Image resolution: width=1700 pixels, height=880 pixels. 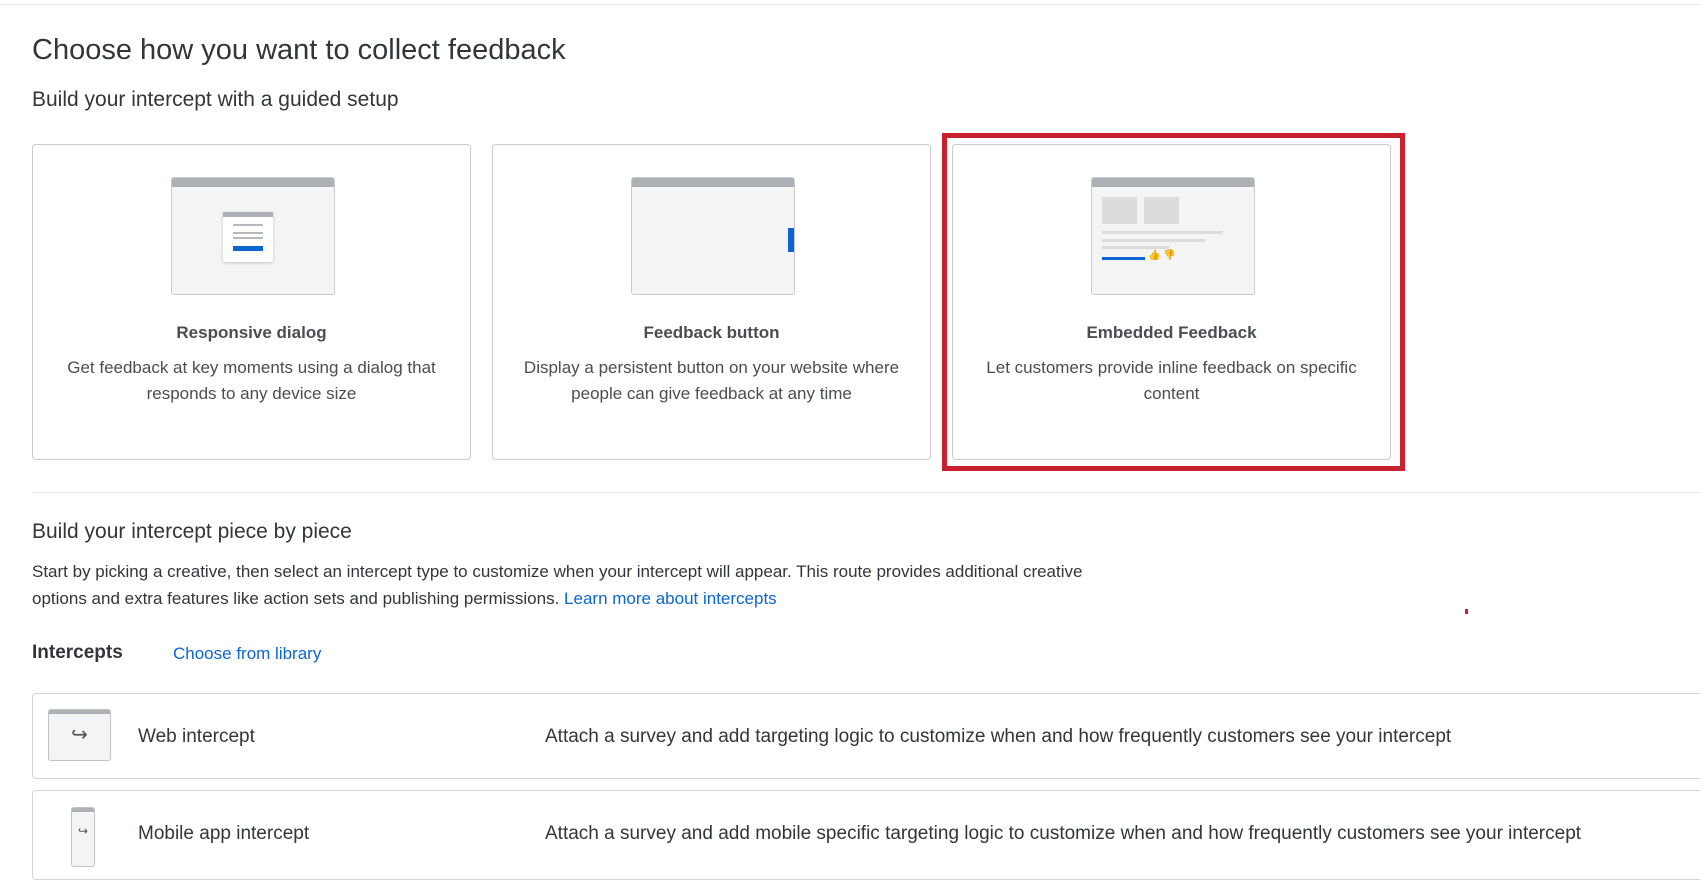 I want to click on row-name: Web intercept, so click(x=196, y=736).